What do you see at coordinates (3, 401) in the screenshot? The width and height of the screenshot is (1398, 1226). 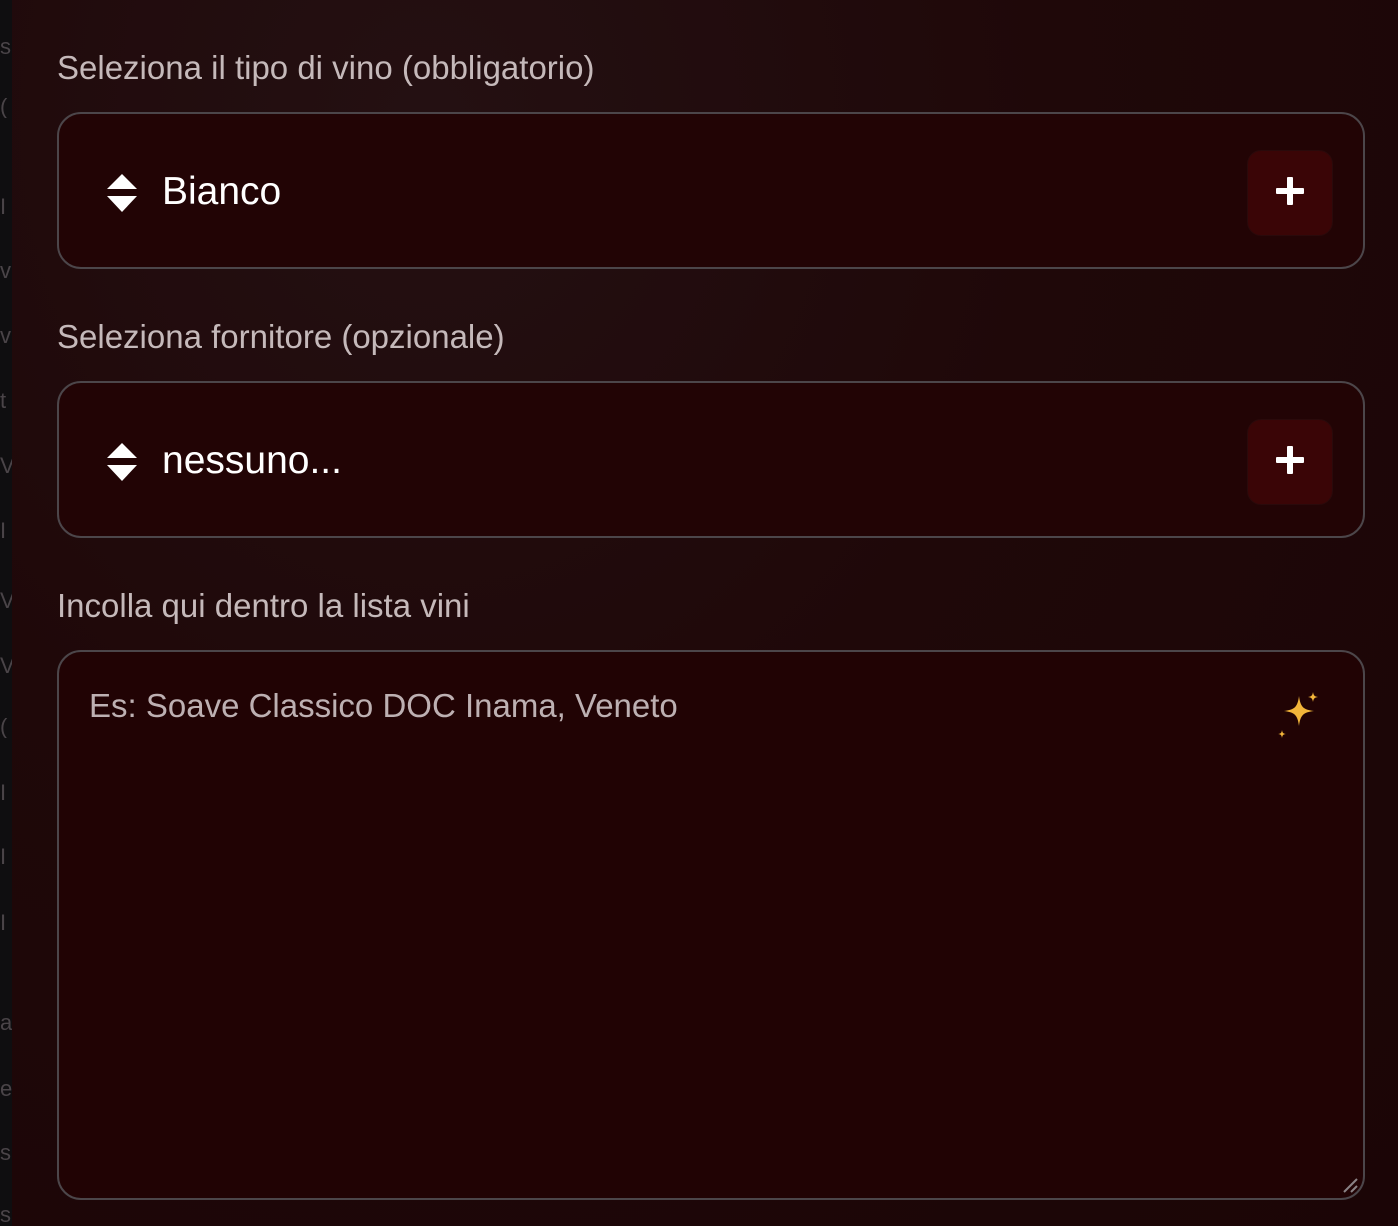 I see `background-text-fragment: t` at bounding box center [3, 401].